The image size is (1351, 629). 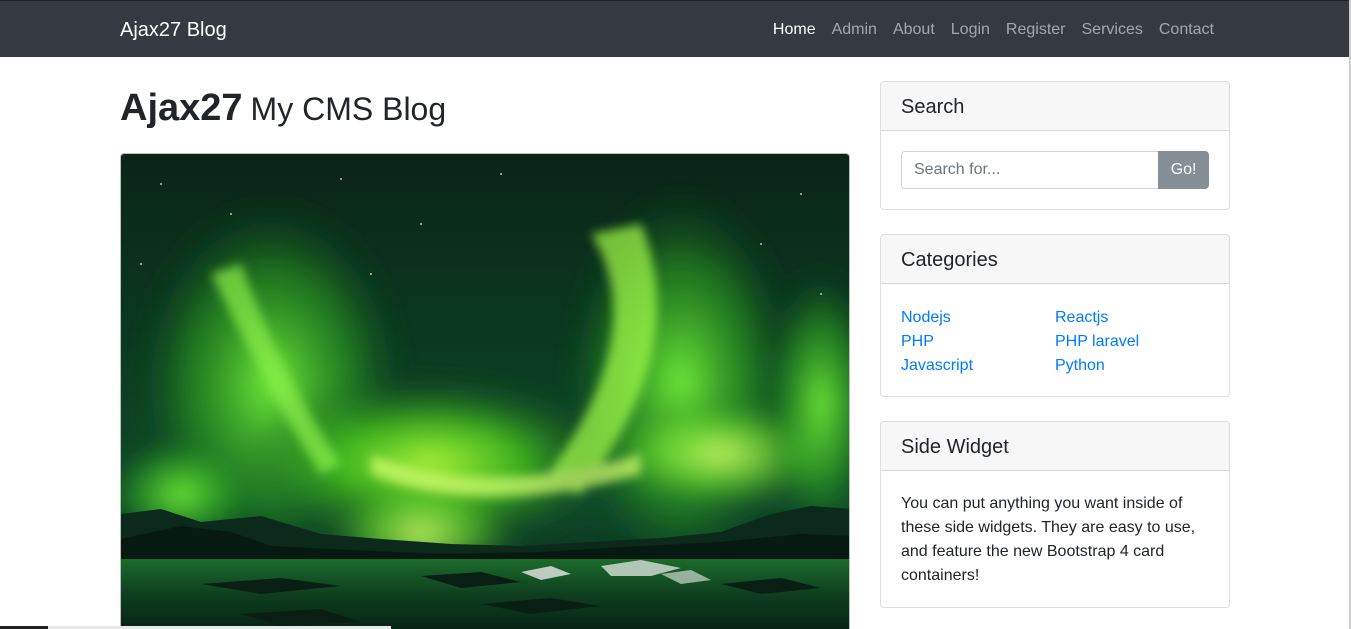 I want to click on nav-services: Services, so click(x=1112, y=30).